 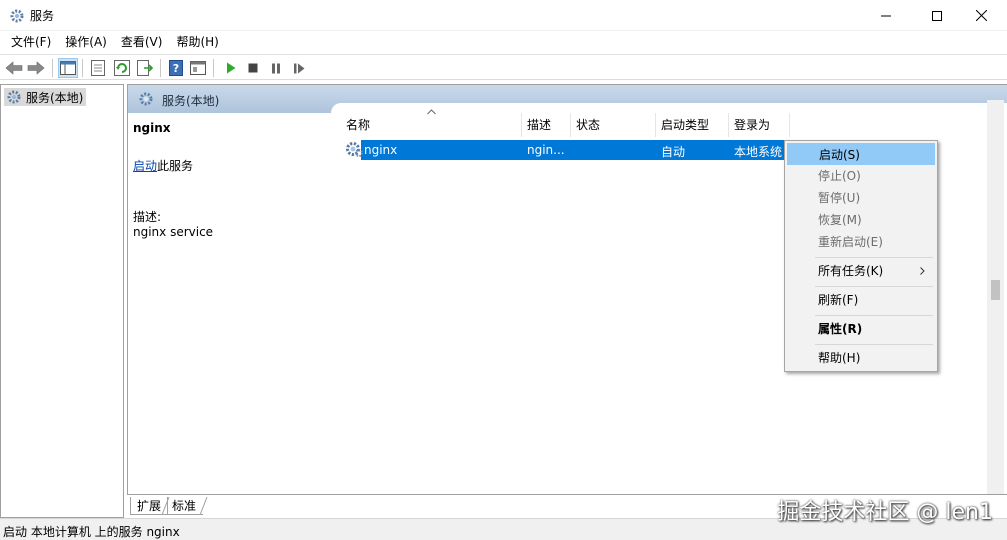 I want to click on resume-service-button, so click(x=299, y=68).